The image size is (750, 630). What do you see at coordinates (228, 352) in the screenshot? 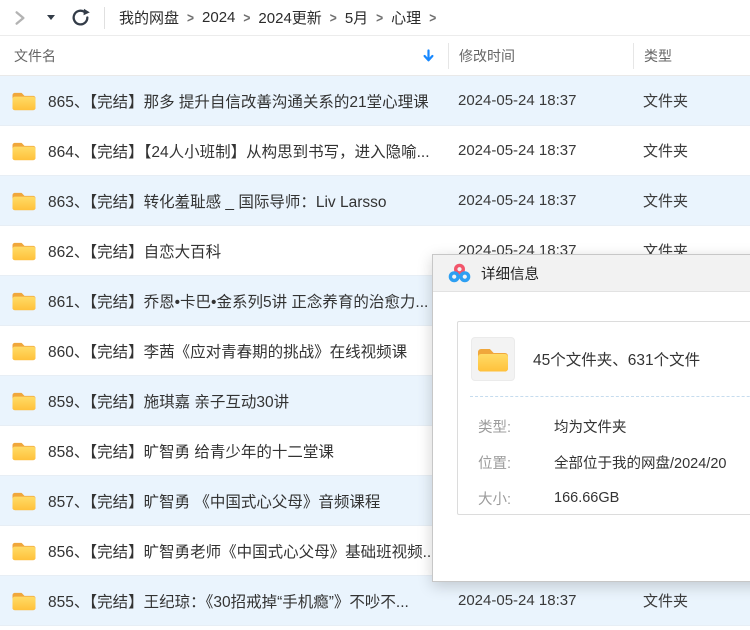
I see `file-name: 860、【完结】李茜《应对青春期的挑战》在线视频课` at bounding box center [228, 352].